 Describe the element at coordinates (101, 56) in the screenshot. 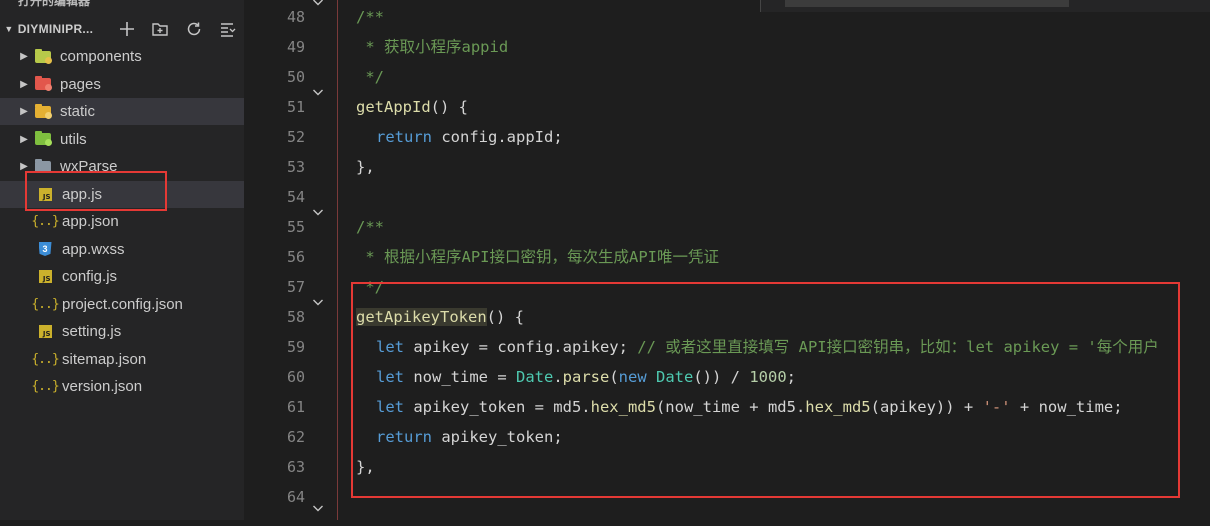

I see `tree-item-label: components` at that location.